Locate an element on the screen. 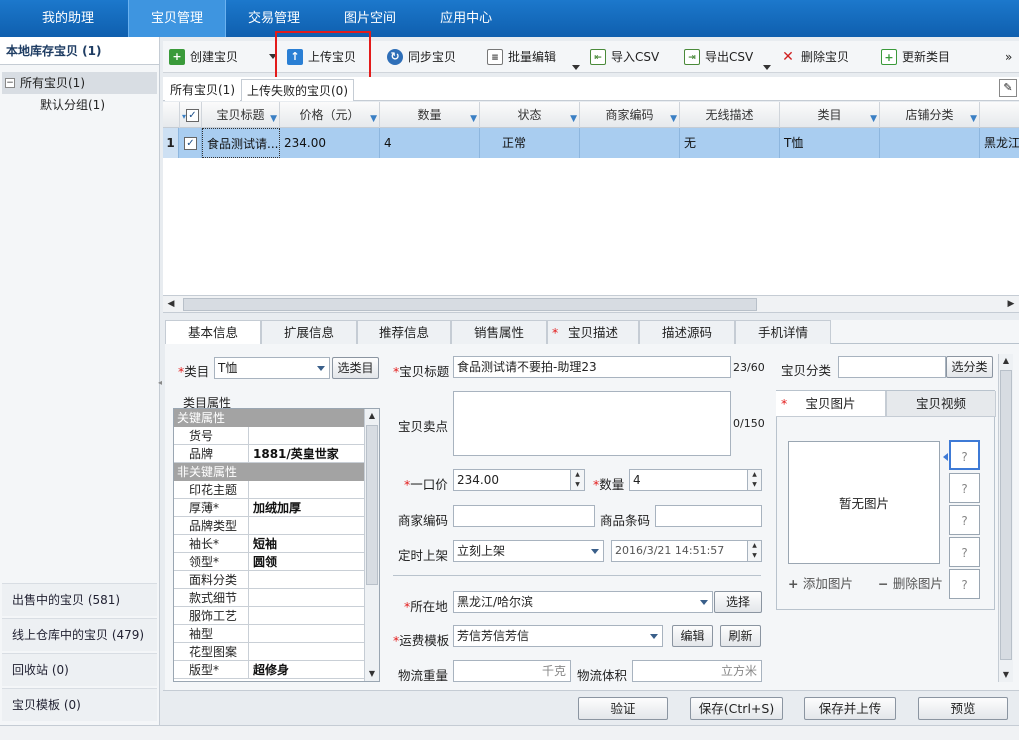 The image size is (1019, 740). attribute-value: 圆领 is located at coordinates (263, 562).